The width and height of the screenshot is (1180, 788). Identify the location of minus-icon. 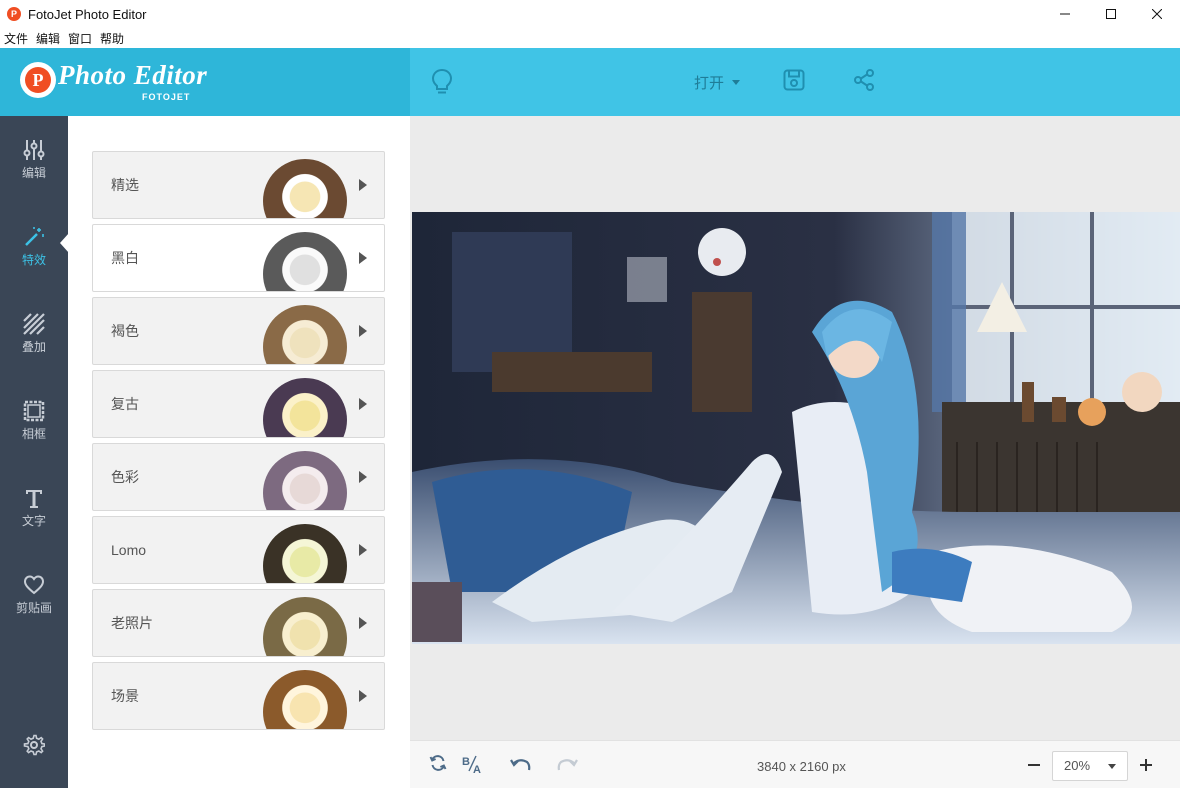
(1034, 765).